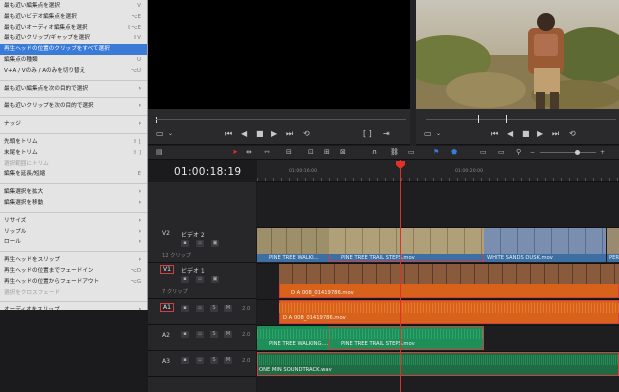 The height and width of the screenshot is (392, 619). Describe the element at coordinates (136, 152) in the screenshot. I see `menu-item-shortcut: ⇧ ]` at that location.